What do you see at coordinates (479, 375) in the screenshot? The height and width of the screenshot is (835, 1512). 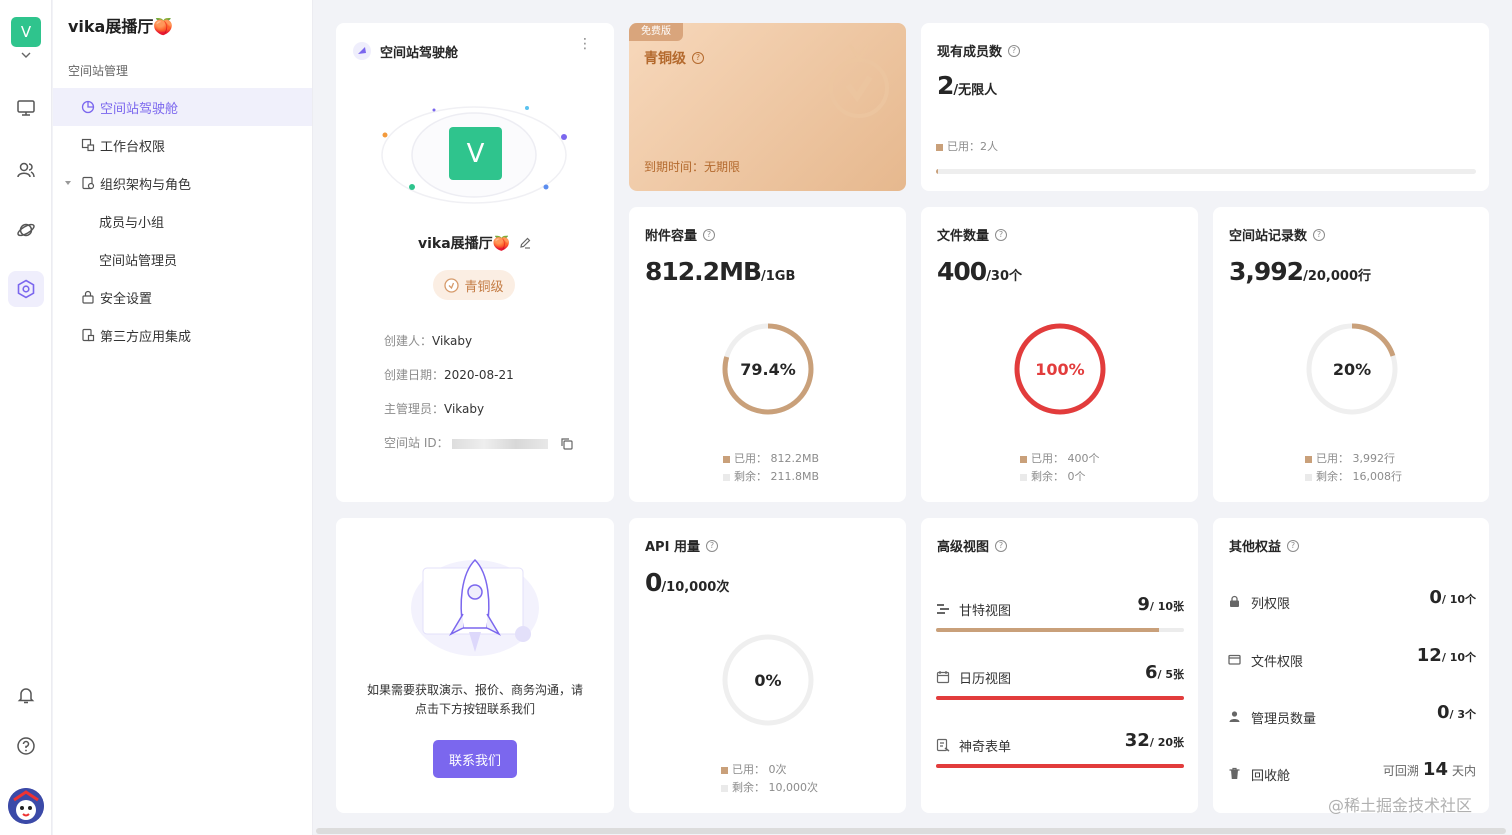 I see `created-date-value: 2020-08-21` at bounding box center [479, 375].